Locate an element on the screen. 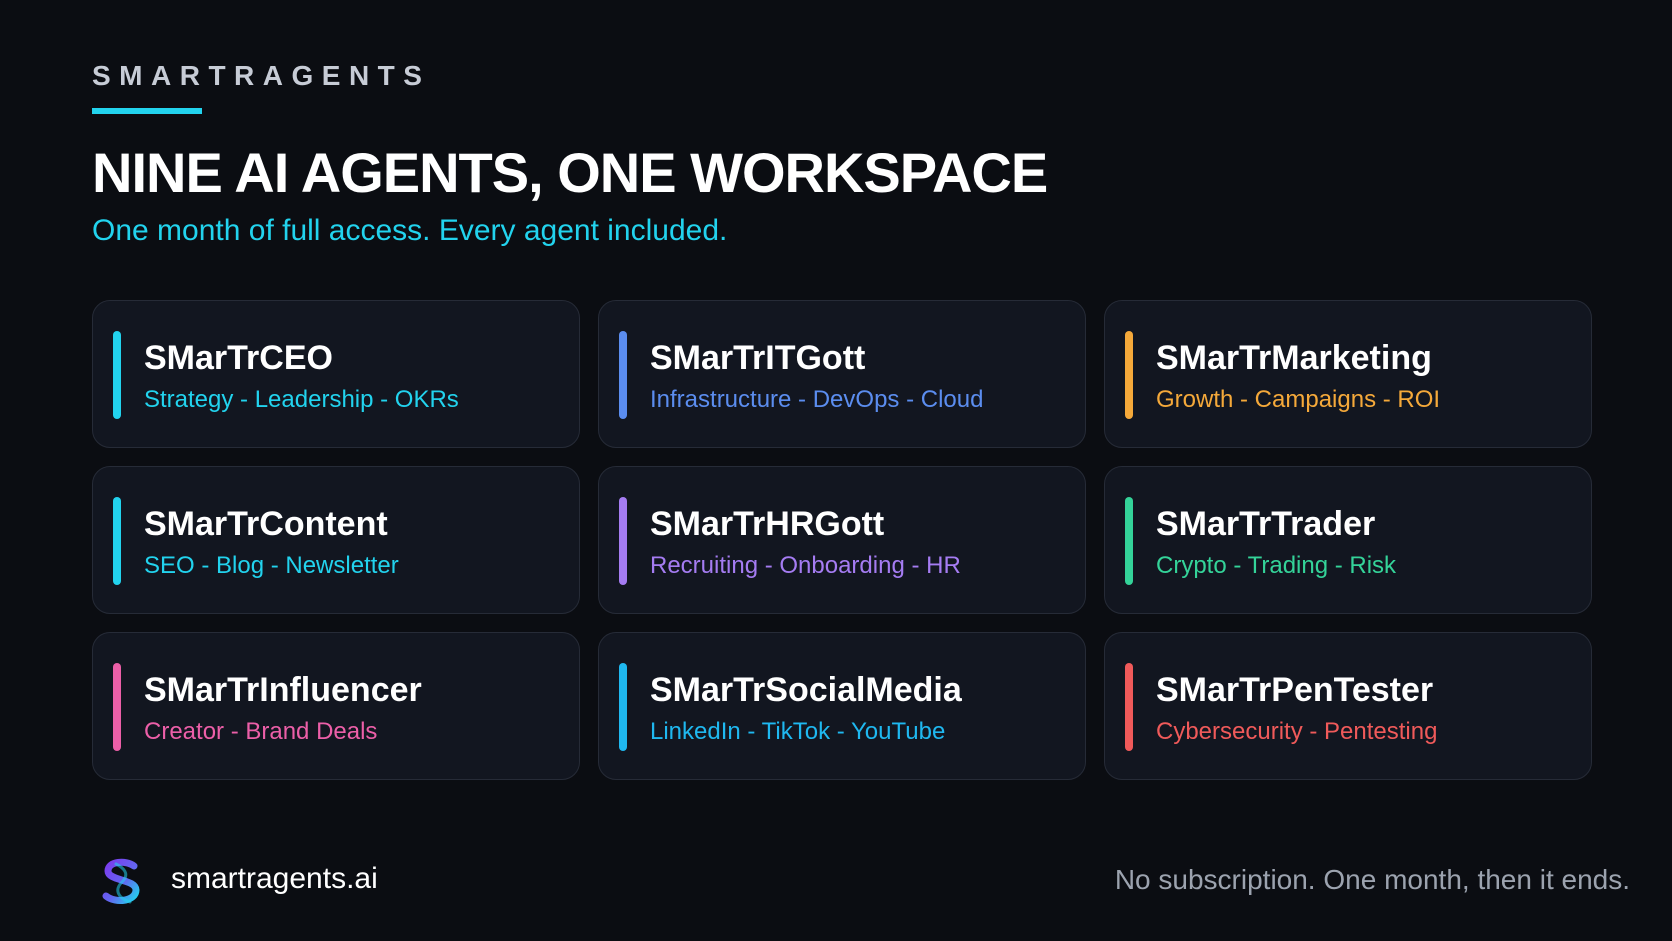 The image size is (1672, 941). agent-card: SMarTrTrader Crypto - Trading - Risk is located at coordinates (1348, 540).